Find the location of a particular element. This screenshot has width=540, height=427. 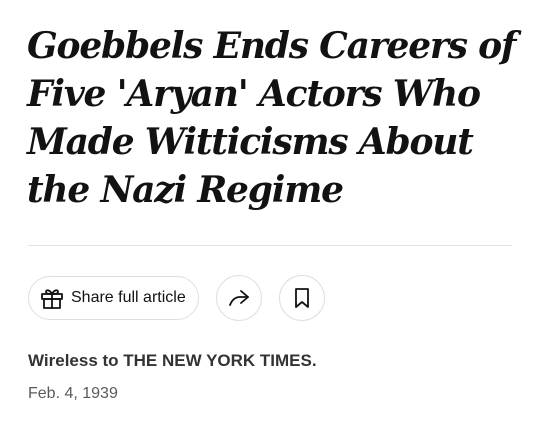

share-arrow-icon is located at coordinates (239, 298).